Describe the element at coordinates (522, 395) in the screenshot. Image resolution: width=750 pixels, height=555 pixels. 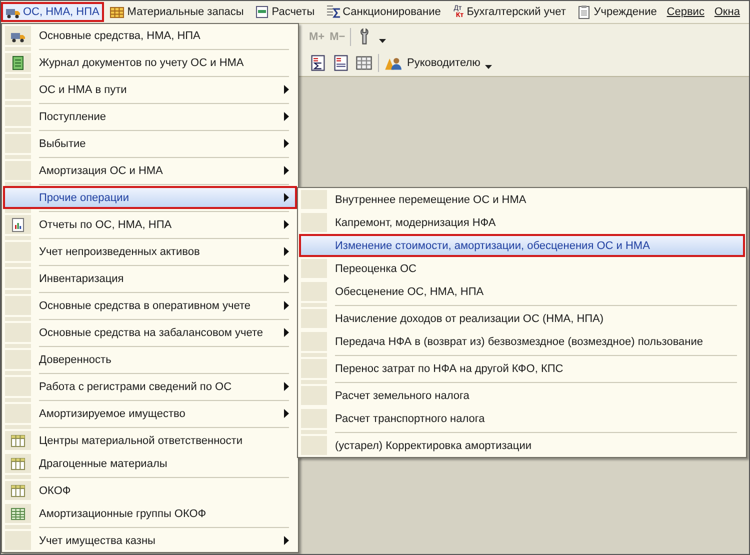
I see `menu-item: Расчет земельного налога` at that location.